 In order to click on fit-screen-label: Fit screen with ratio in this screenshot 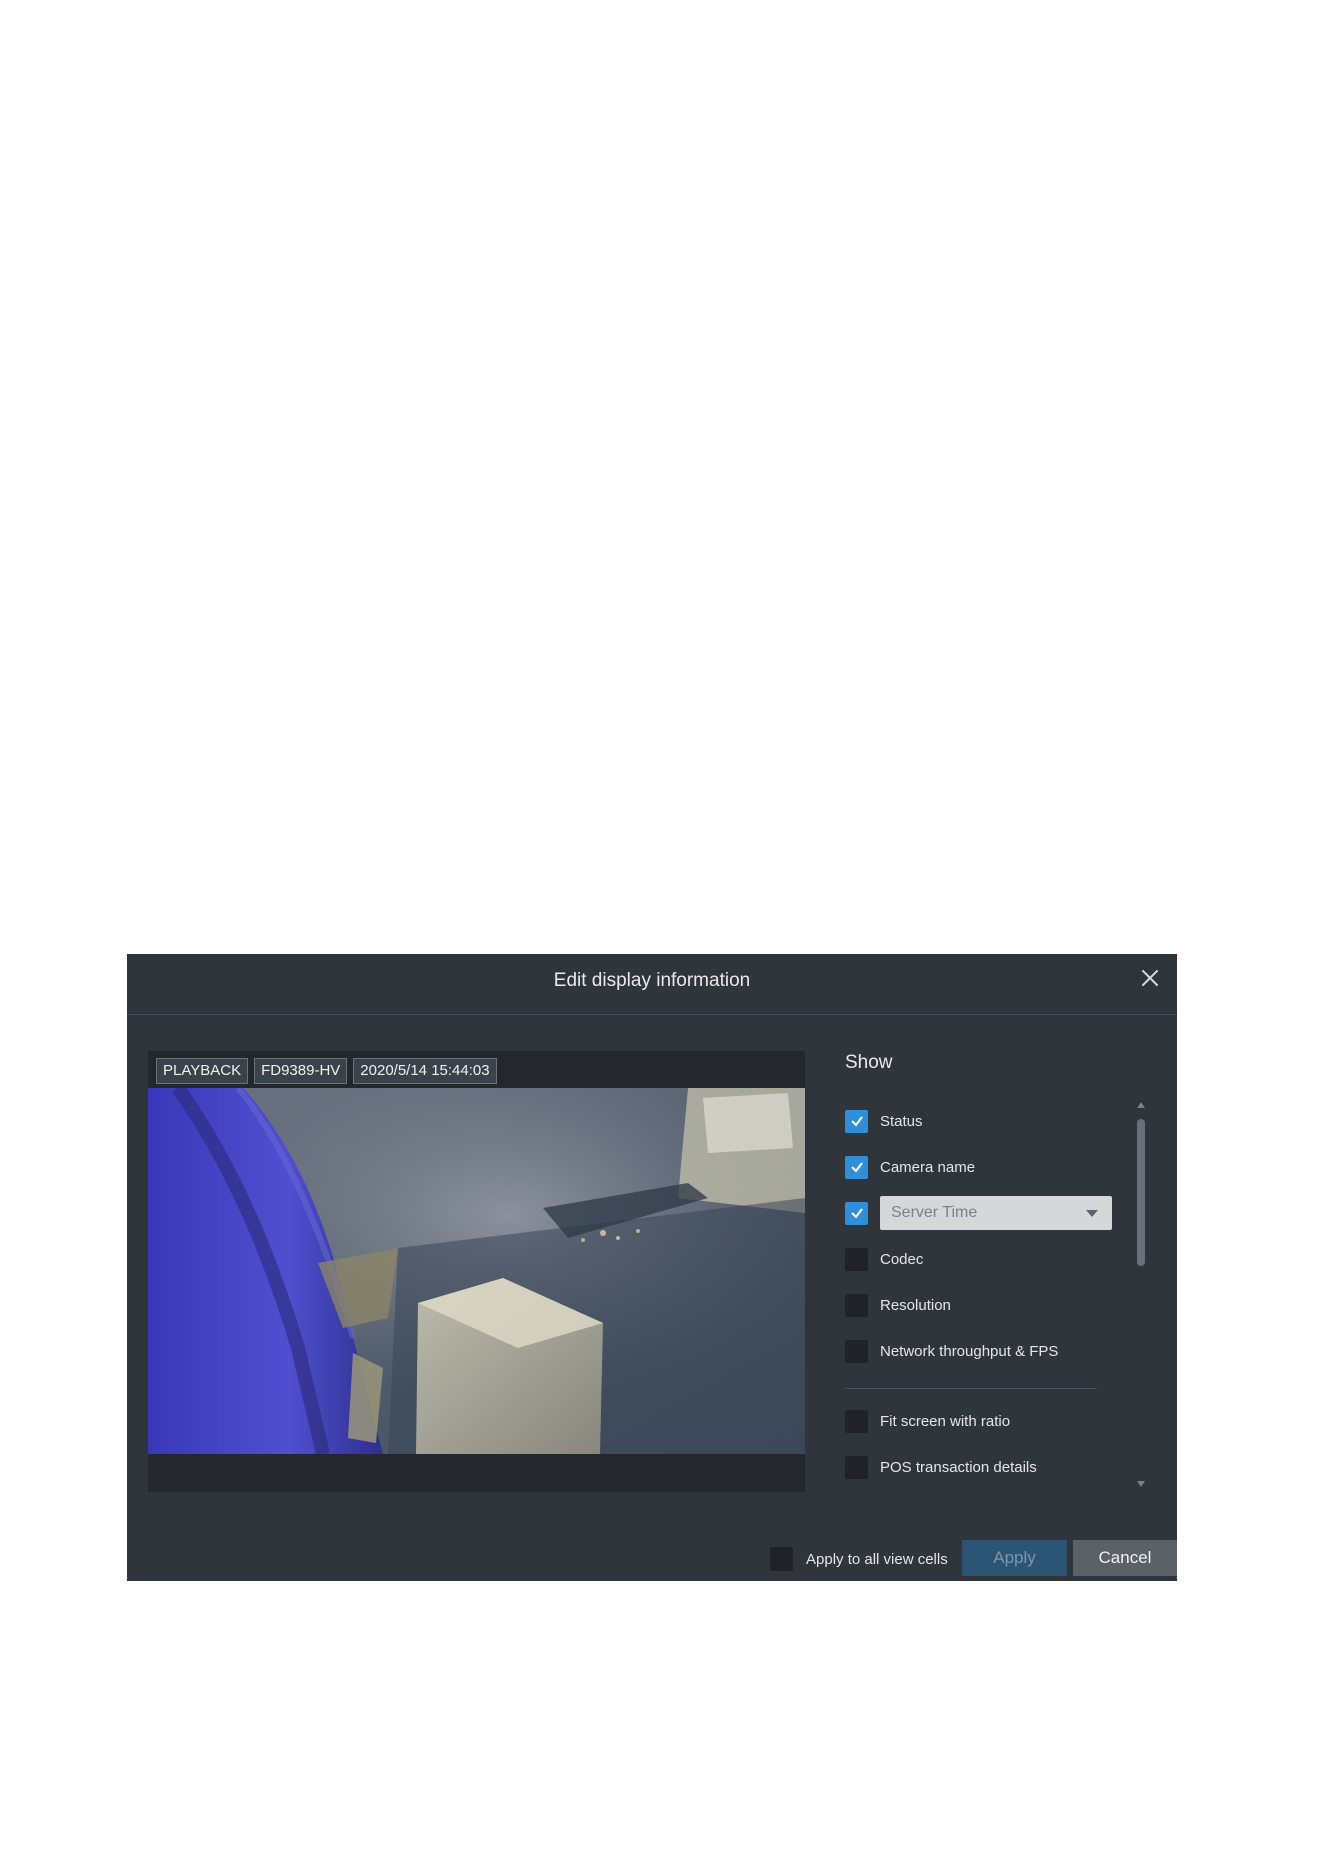, I will do `click(945, 1421)`.